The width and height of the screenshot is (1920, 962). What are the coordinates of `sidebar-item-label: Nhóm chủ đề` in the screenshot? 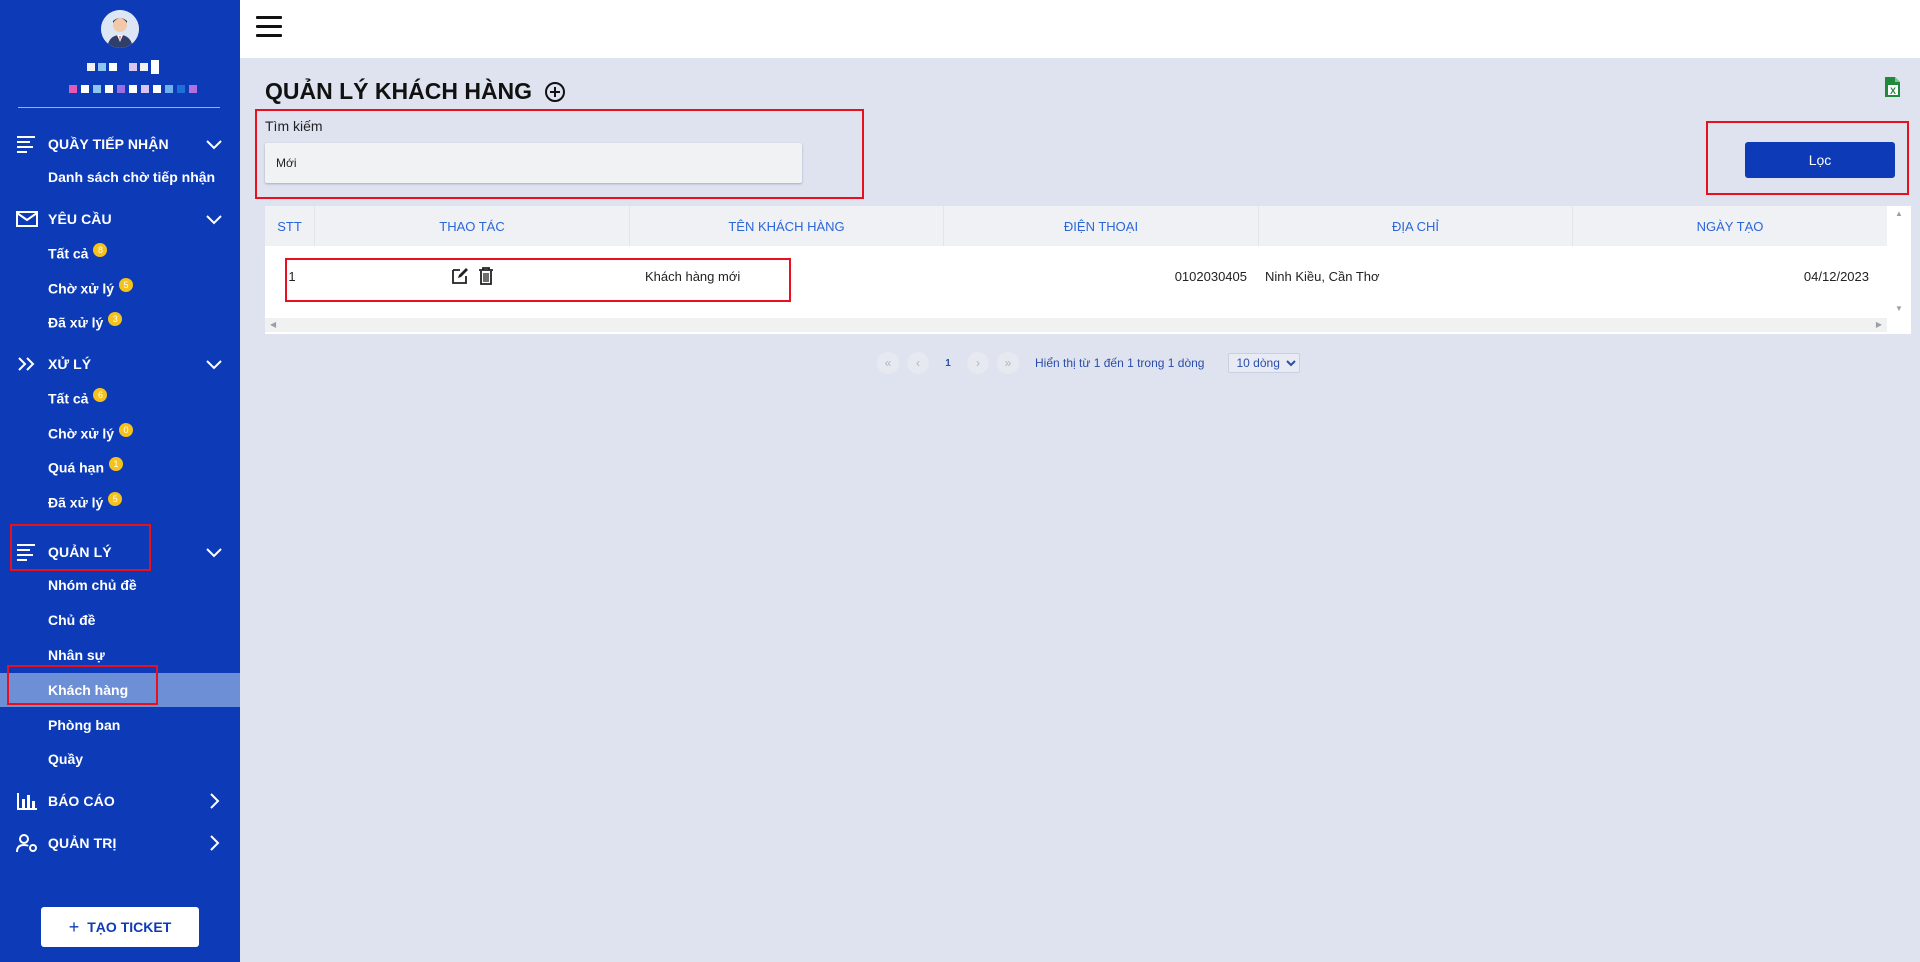 It's located at (92, 585).